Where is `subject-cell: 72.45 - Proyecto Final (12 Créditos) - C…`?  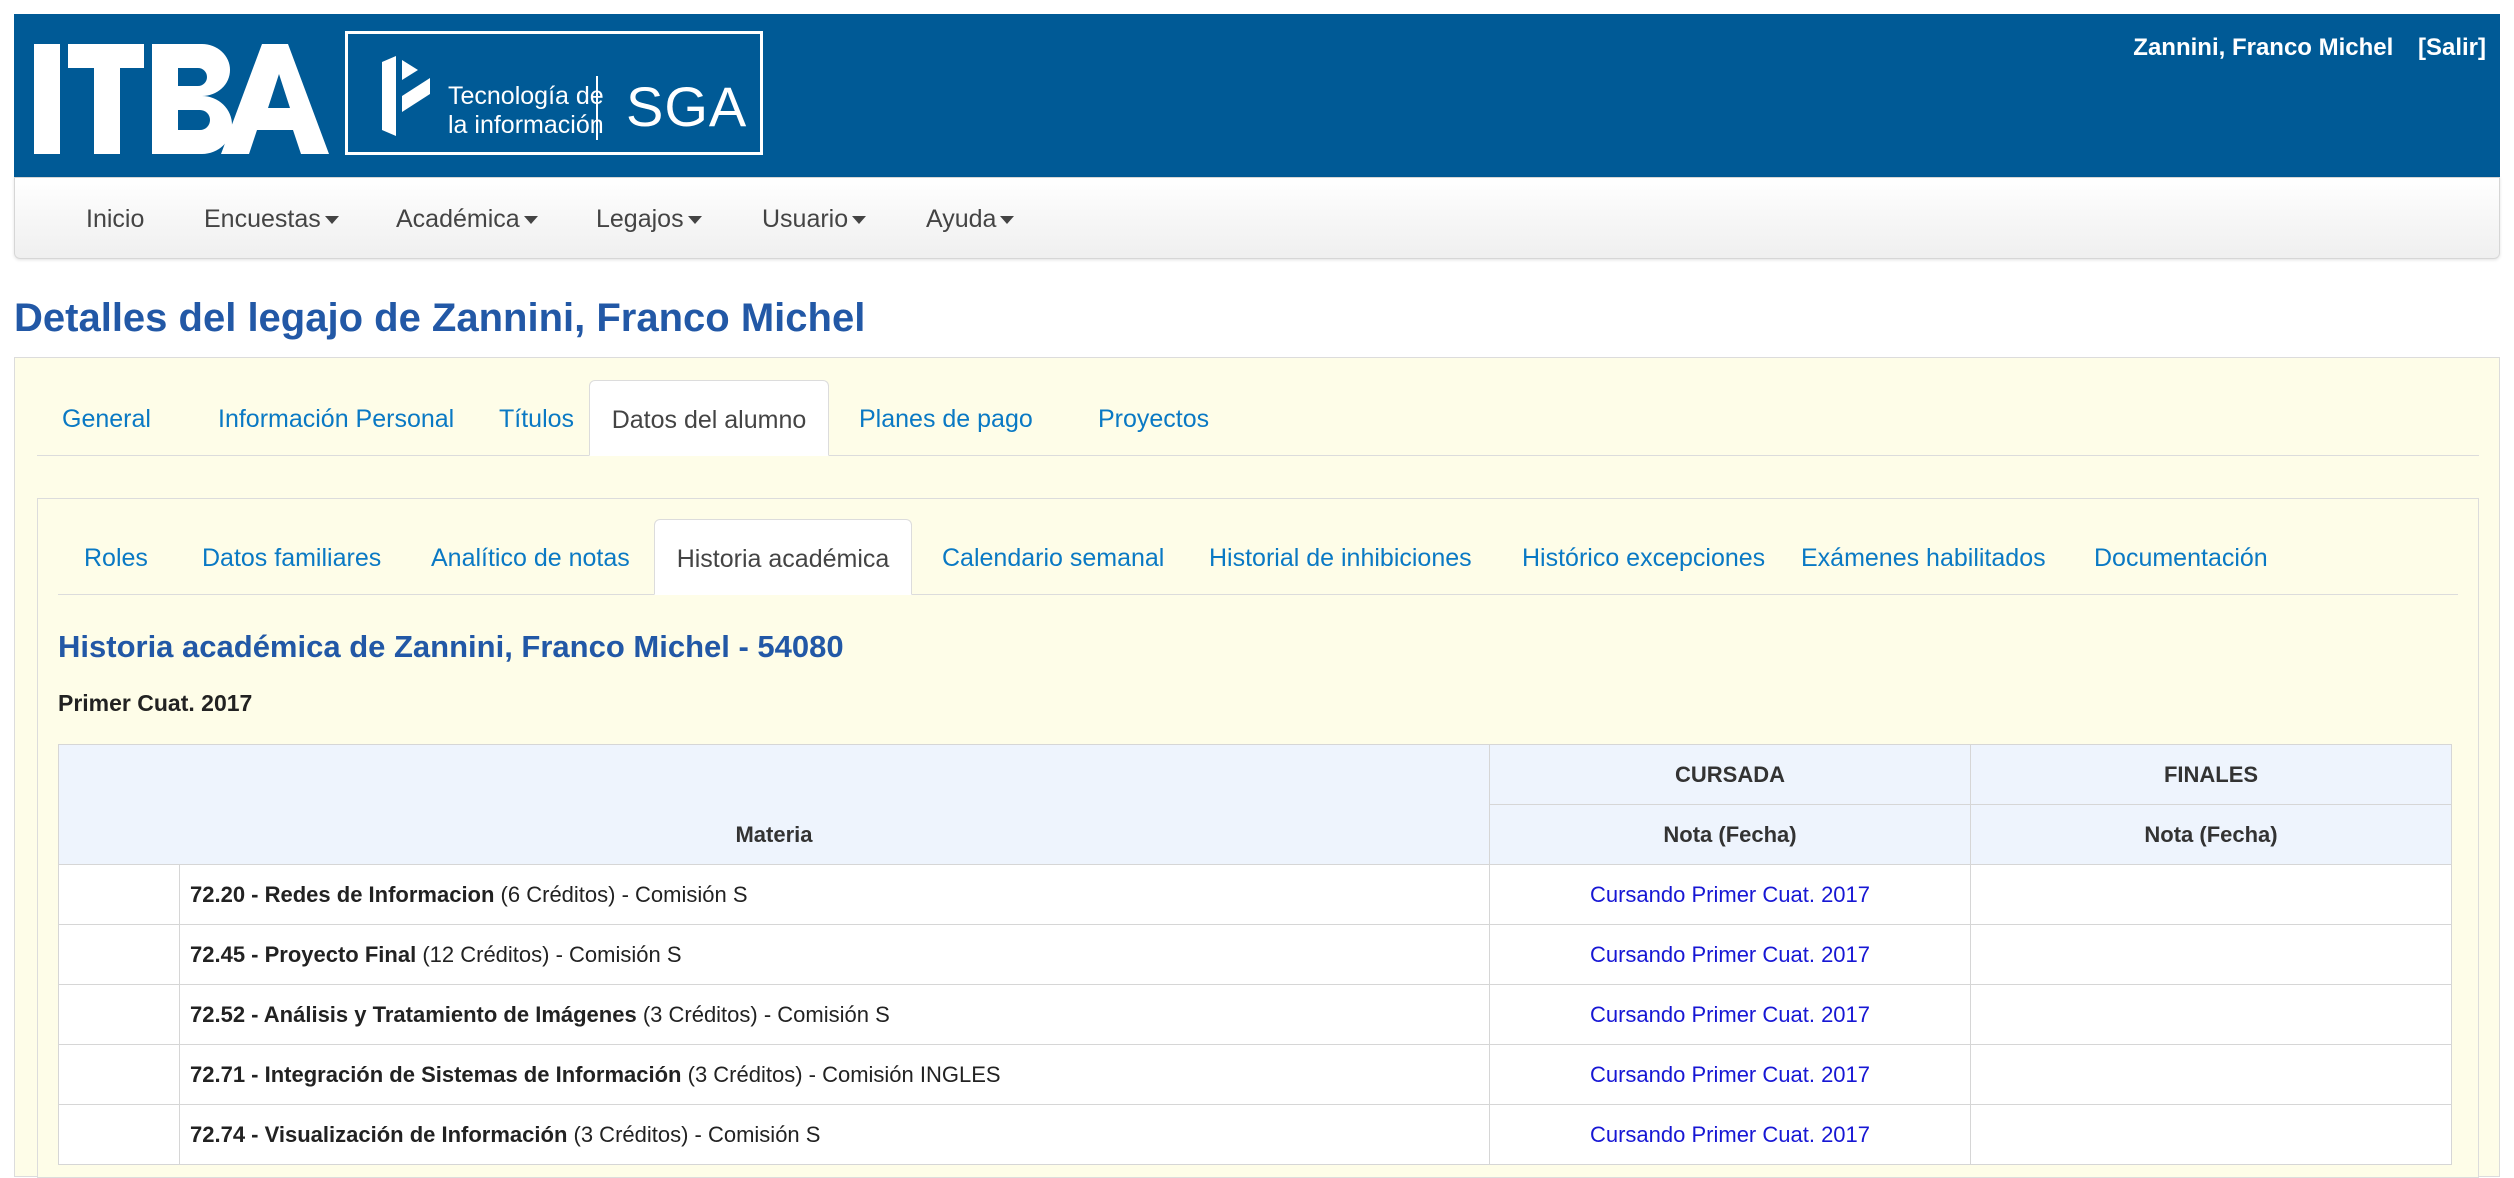
subject-cell: 72.45 - Proyecto Final (12 Créditos) - C… is located at coordinates (834, 954).